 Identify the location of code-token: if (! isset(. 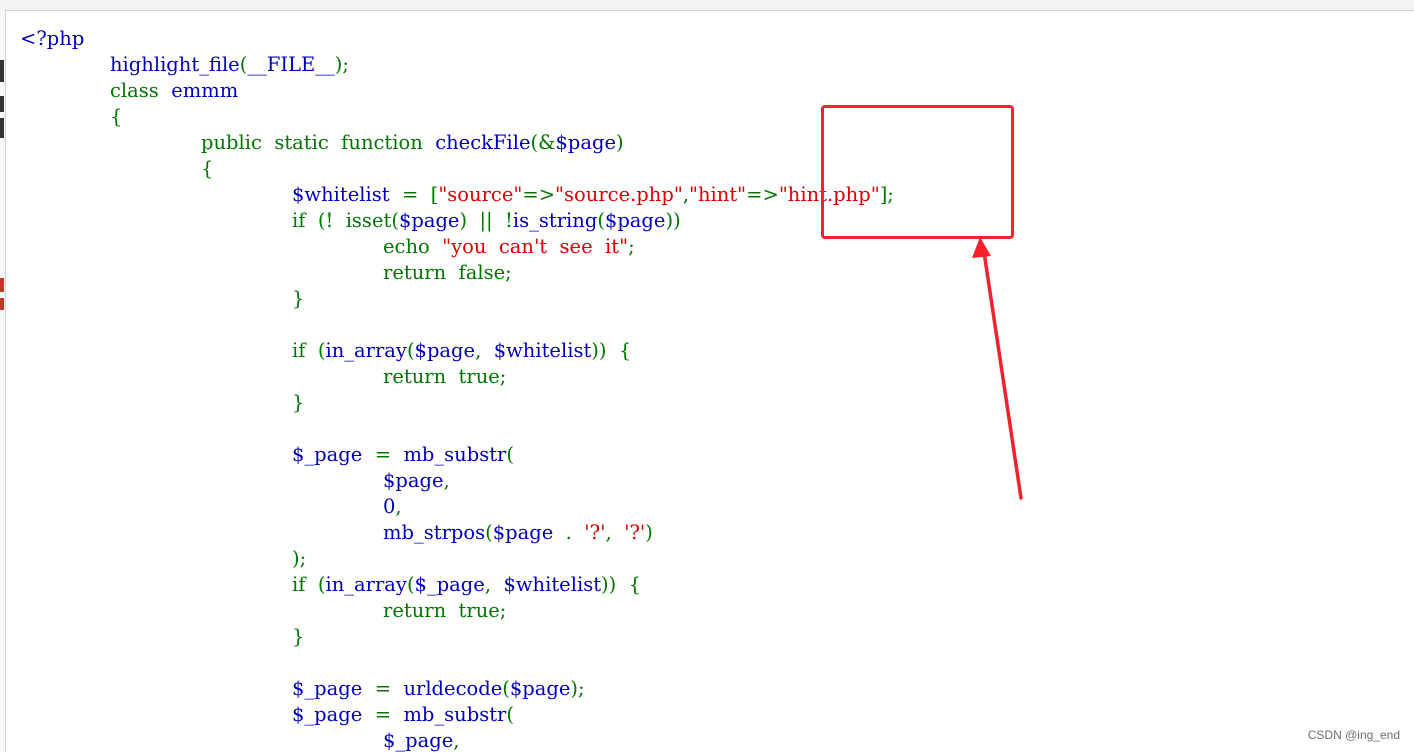
(345, 220).